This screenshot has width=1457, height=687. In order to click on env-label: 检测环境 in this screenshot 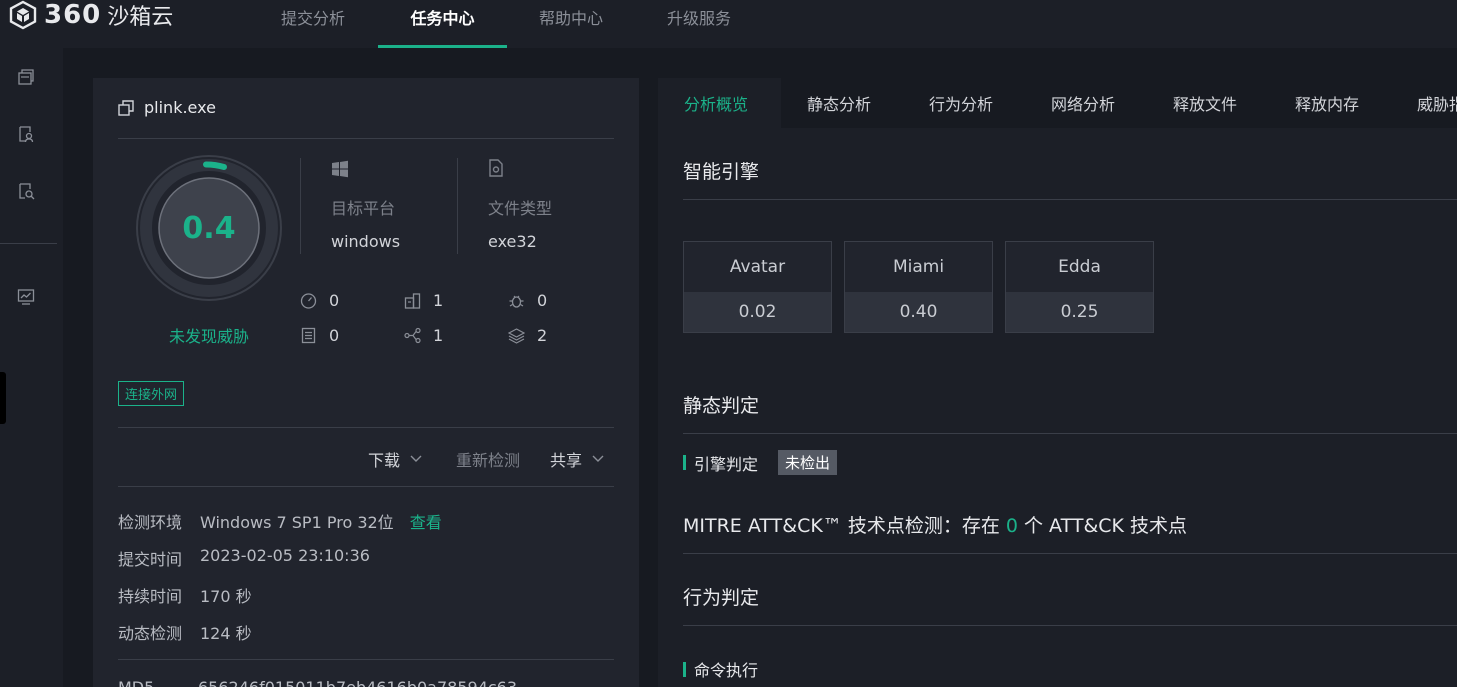, I will do `click(150, 522)`.